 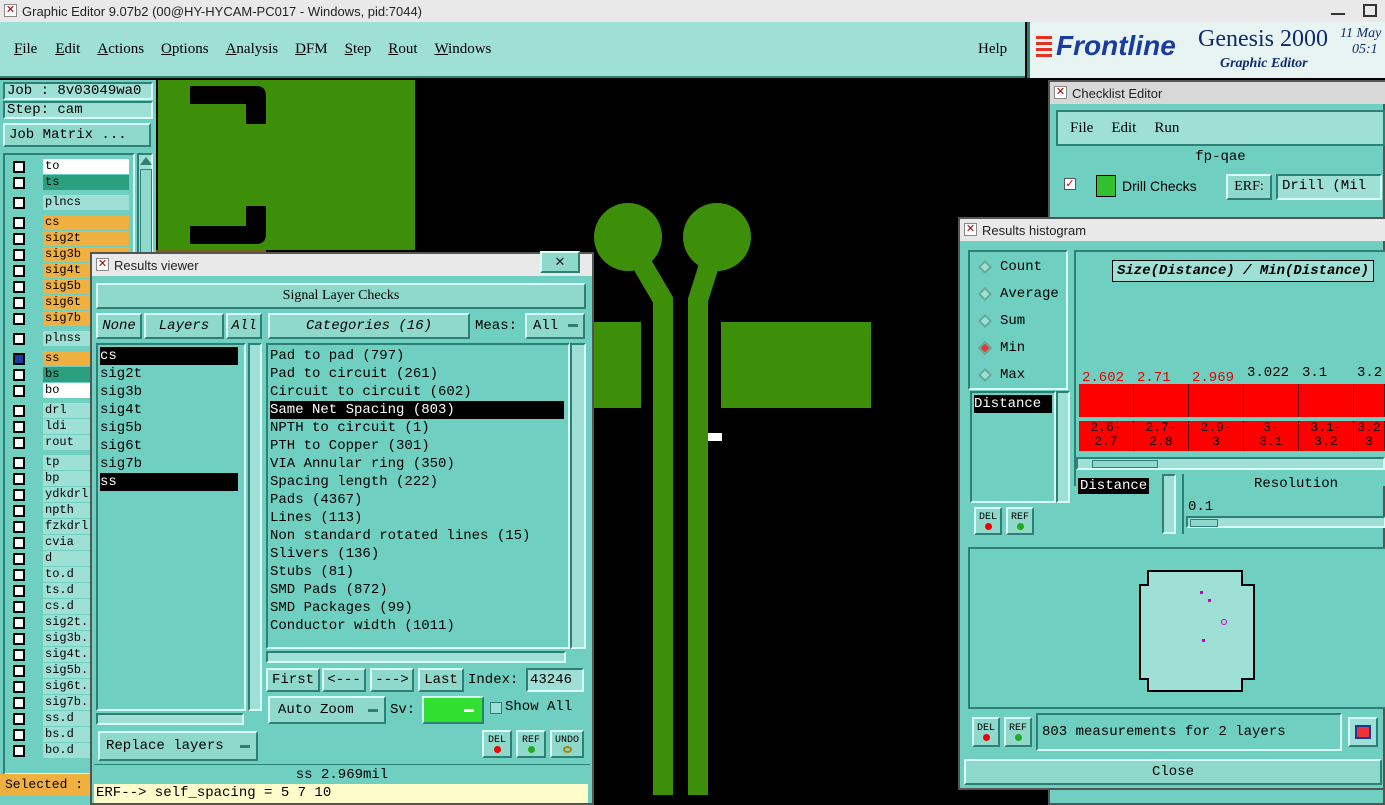 I want to click on category-item: PTH to Copper (301), so click(x=419, y=446).